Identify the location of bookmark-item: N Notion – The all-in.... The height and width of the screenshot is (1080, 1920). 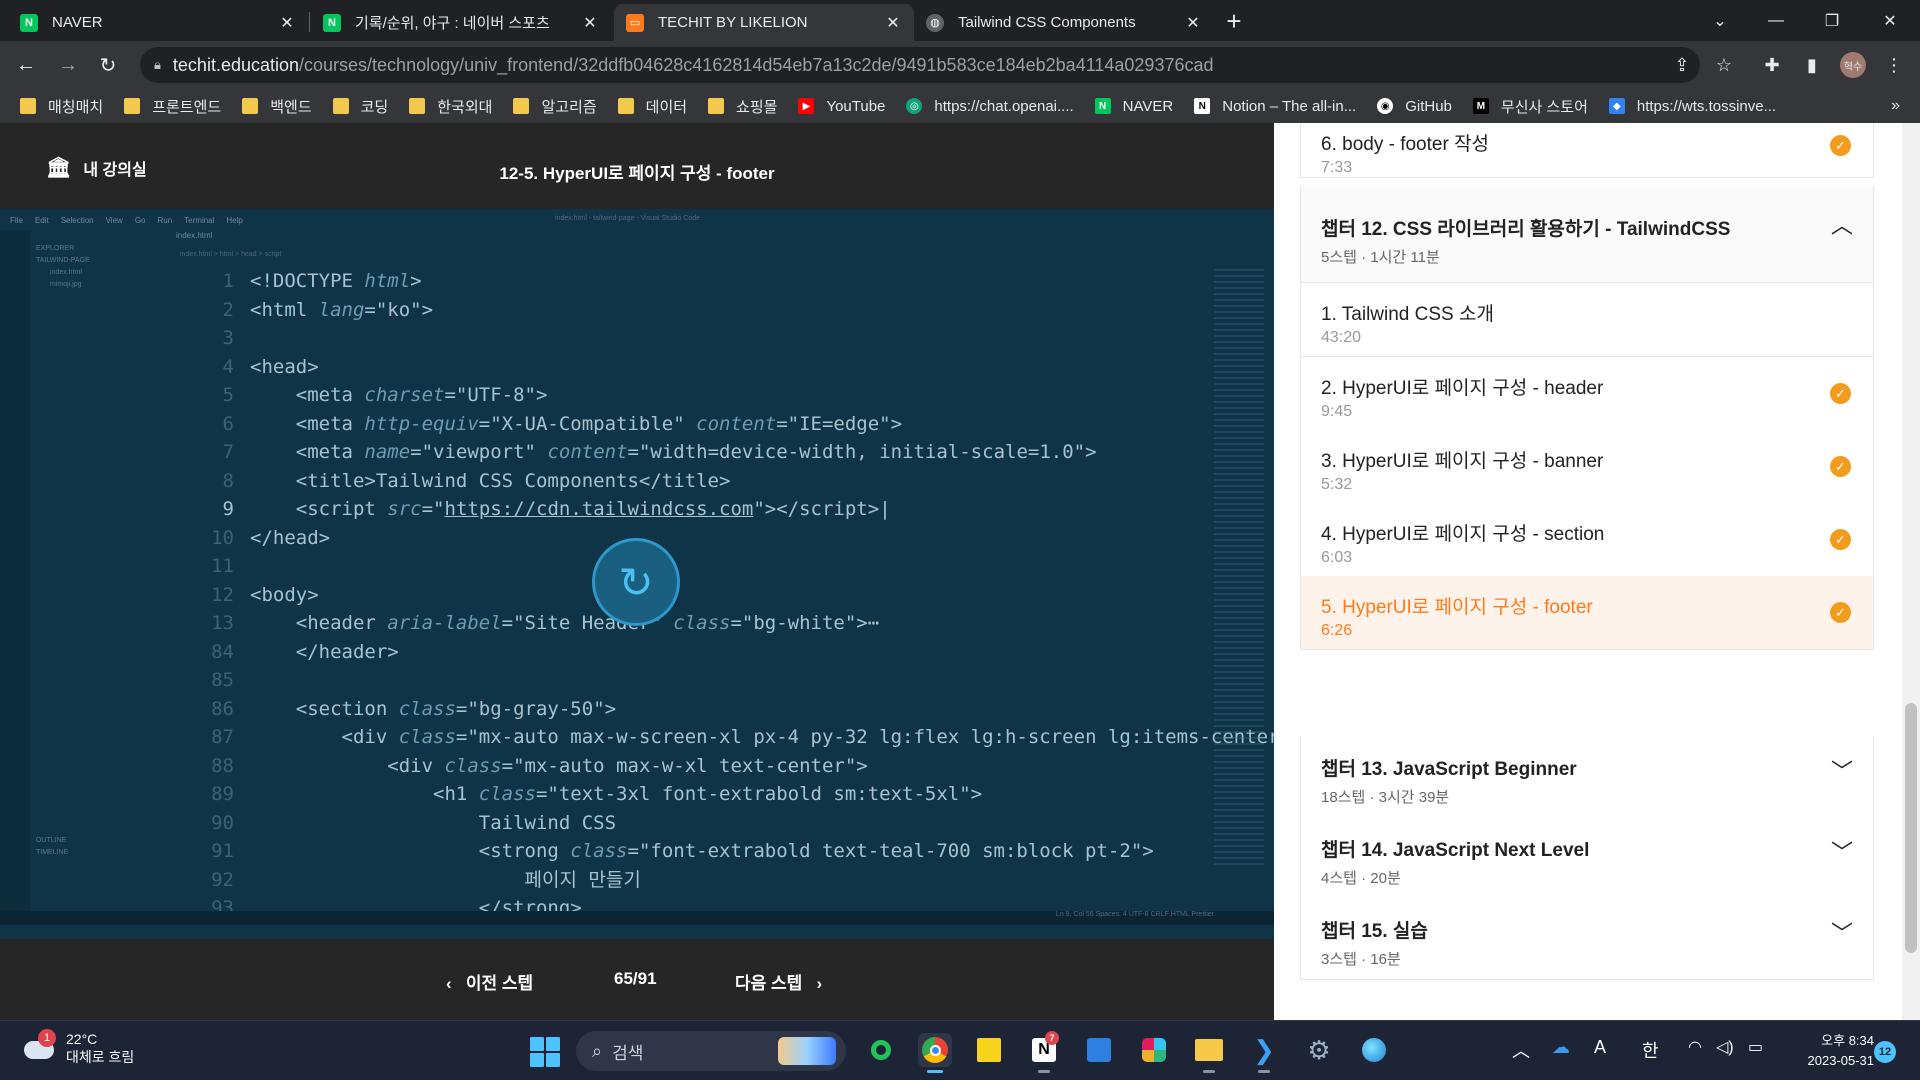
(1275, 106).